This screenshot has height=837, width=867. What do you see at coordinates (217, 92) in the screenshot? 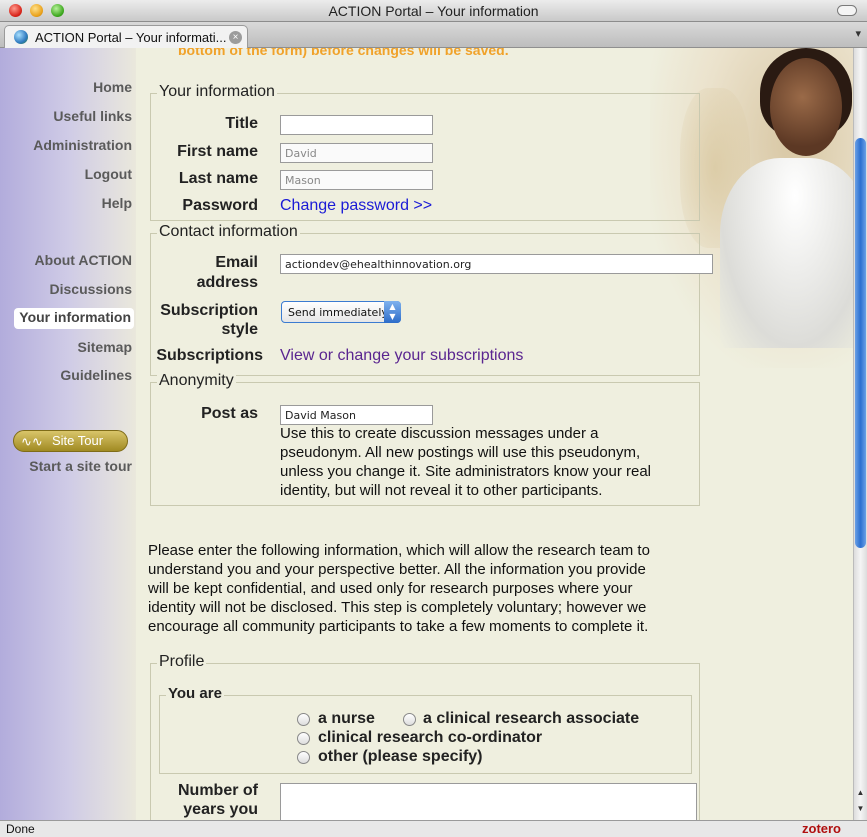
I see `your-information-legend: Your information` at bounding box center [217, 92].